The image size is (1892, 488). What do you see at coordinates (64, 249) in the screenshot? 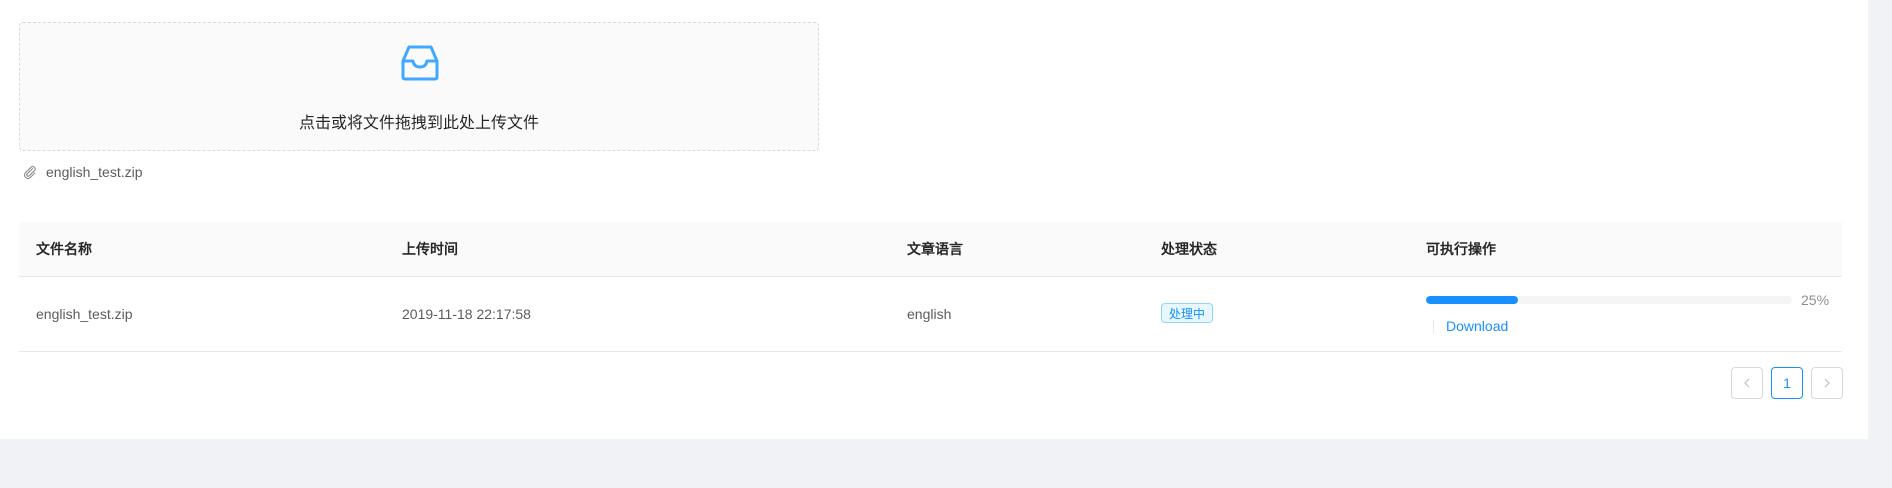
I see `column-header-file-name: 文件名称` at bounding box center [64, 249].